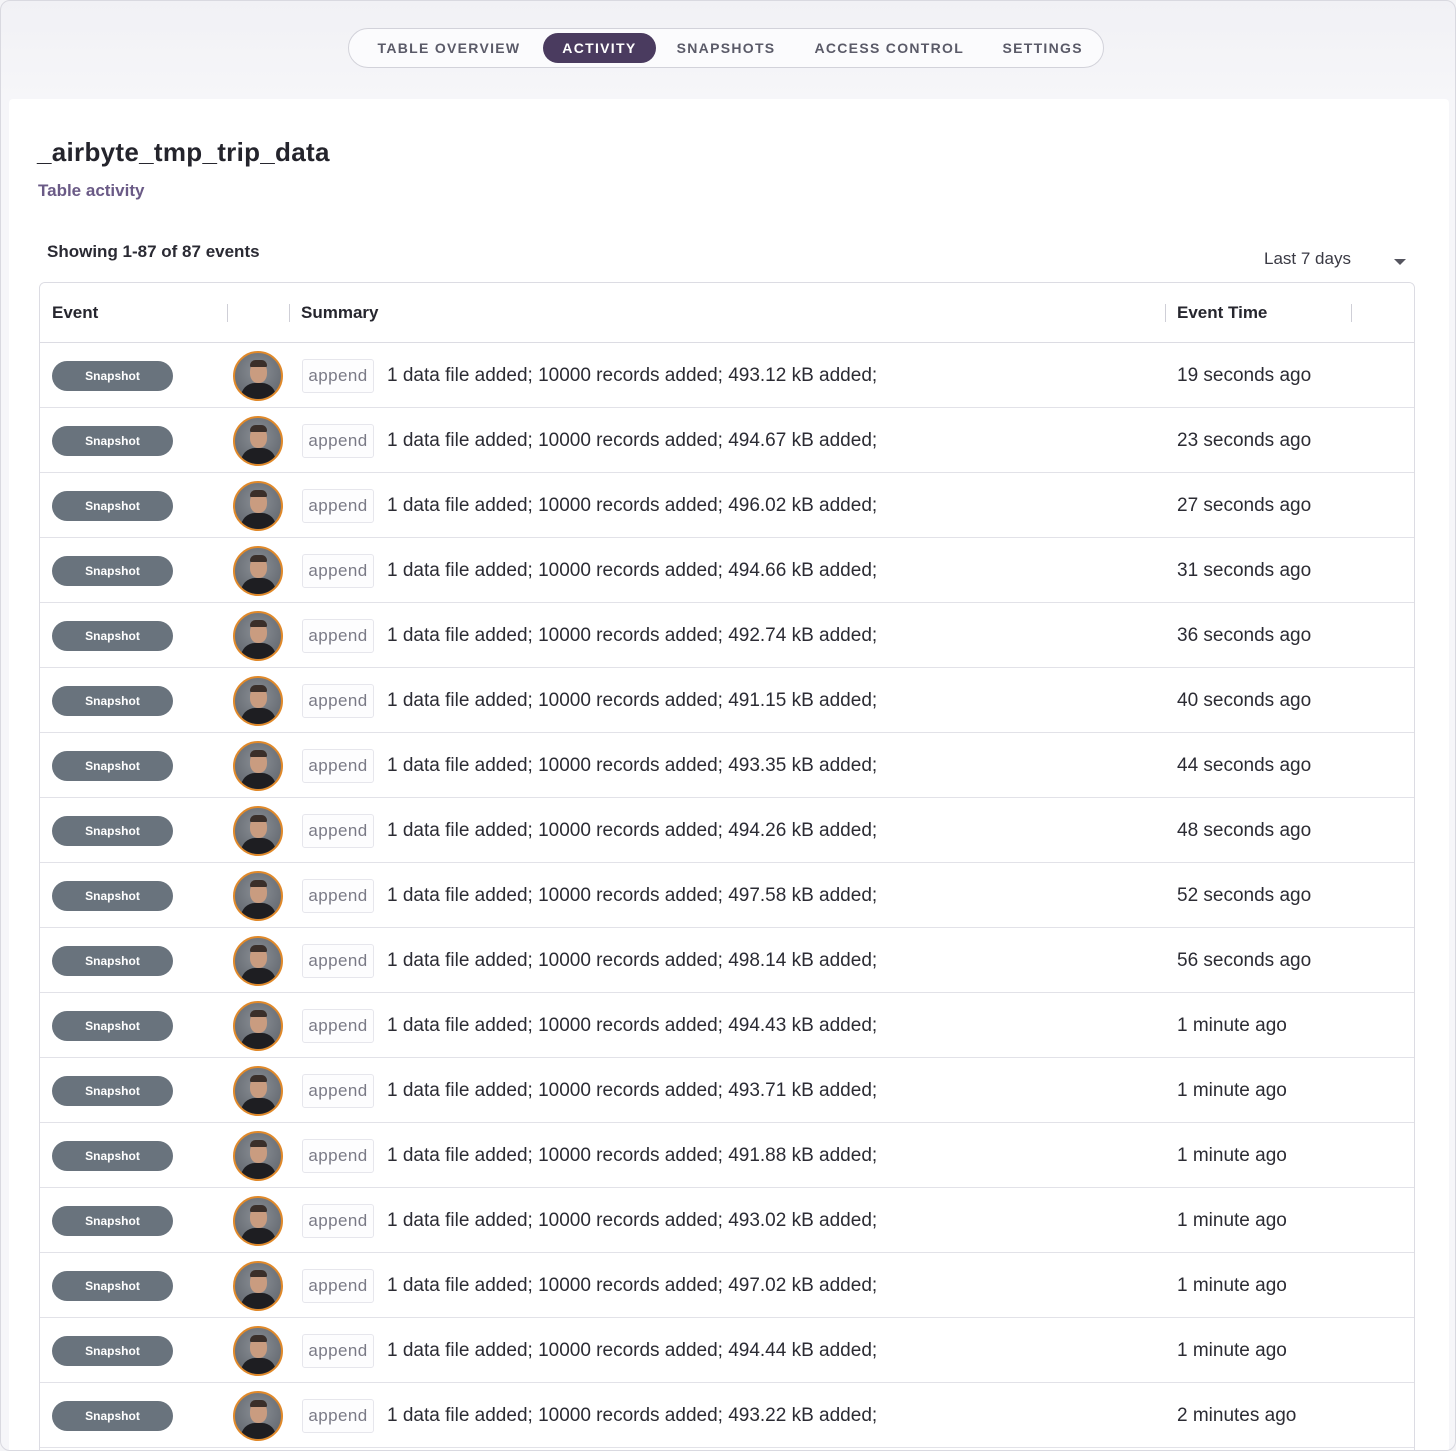 The height and width of the screenshot is (1451, 1456). Describe the element at coordinates (339, 313) in the screenshot. I see `column-header-summary: Summary` at that location.